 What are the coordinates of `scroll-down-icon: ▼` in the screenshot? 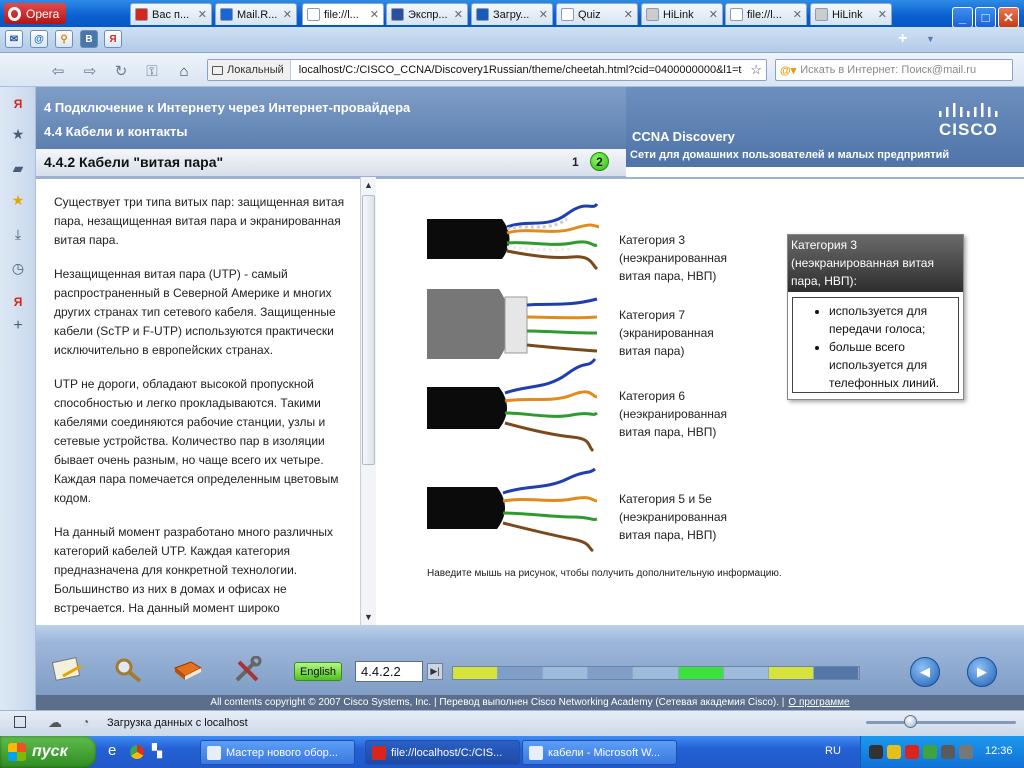 It's located at (368, 616).